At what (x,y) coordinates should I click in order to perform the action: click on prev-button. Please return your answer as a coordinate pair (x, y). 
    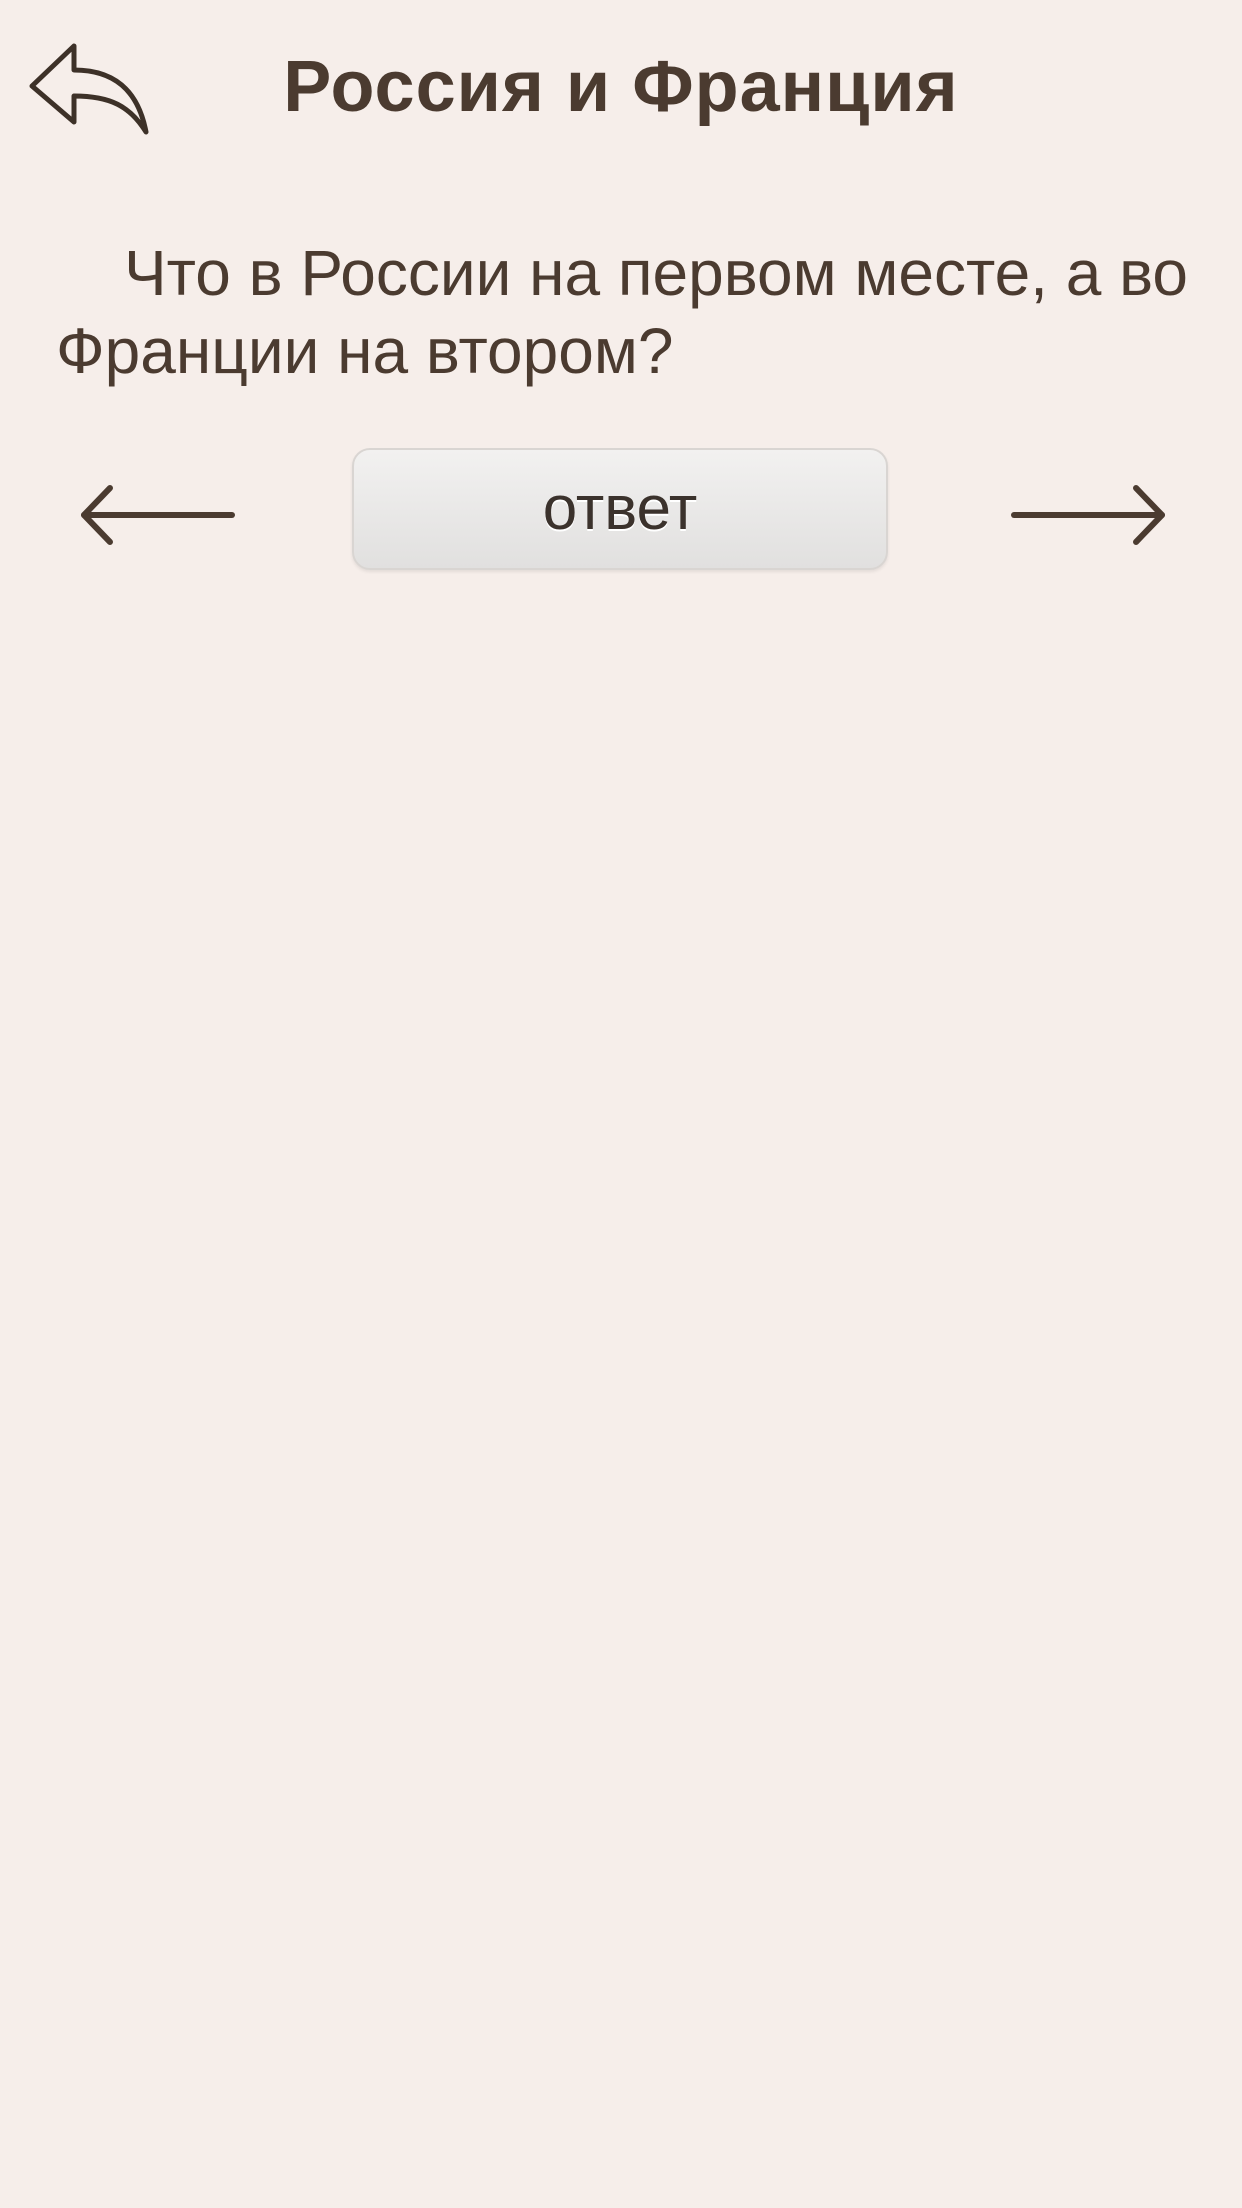
    Looking at the image, I should click on (158, 515).